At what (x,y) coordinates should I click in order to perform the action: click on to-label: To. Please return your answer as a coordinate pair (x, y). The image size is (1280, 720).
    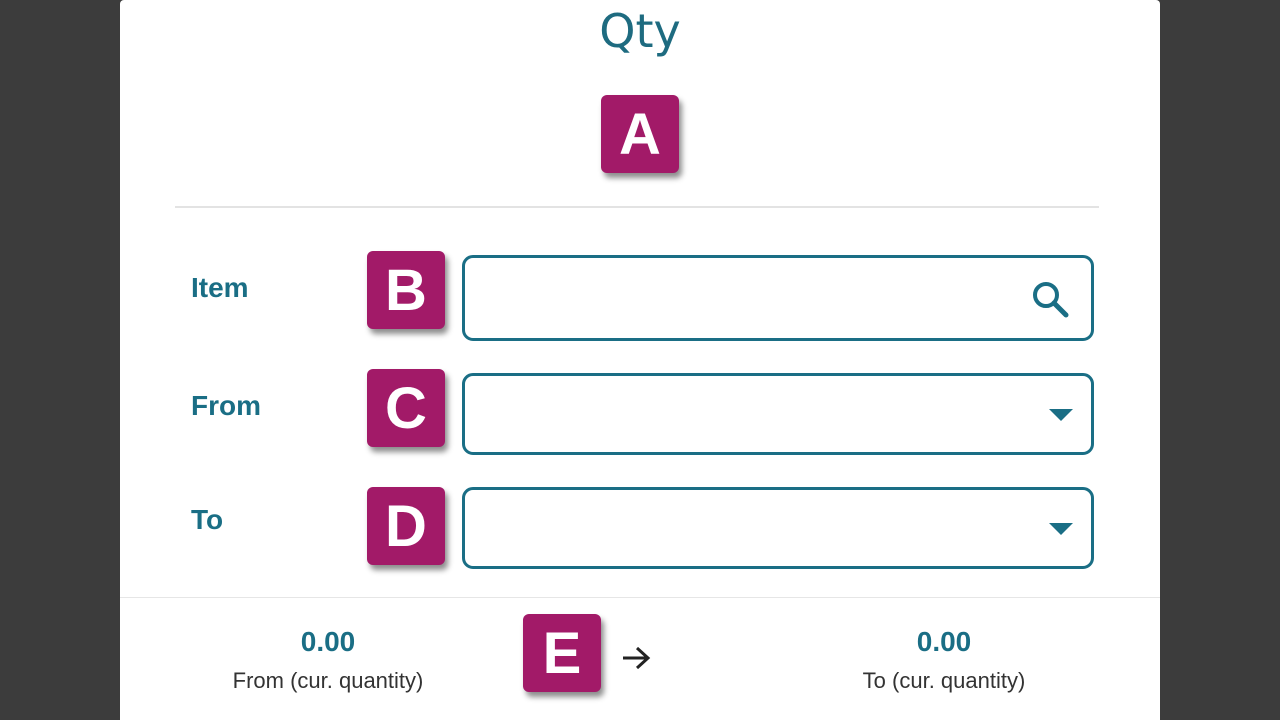
    Looking at the image, I should click on (207, 519).